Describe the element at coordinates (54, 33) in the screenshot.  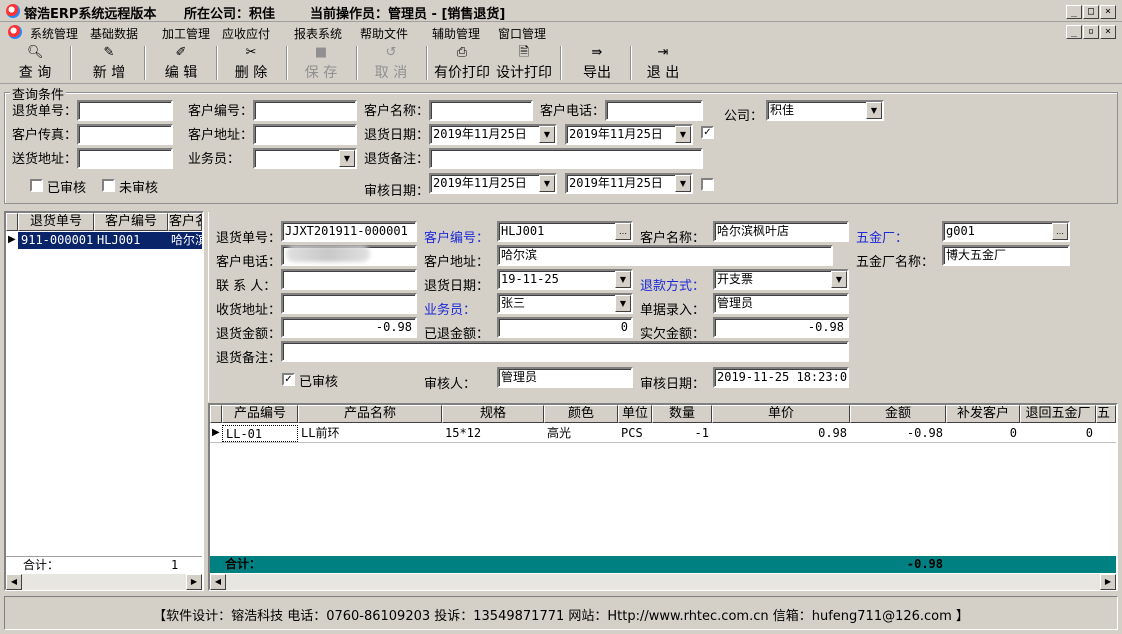
I see `menu-system: 系统管理` at that location.